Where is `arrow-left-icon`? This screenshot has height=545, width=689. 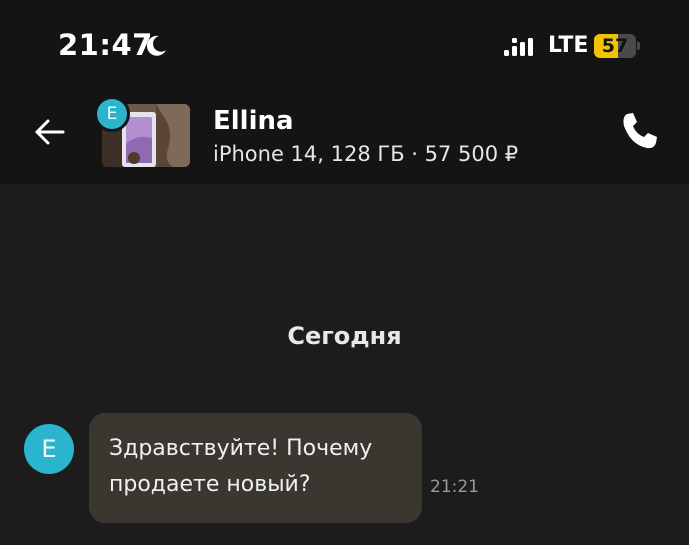 arrow-left-icon is located at coordinates (50, 132).